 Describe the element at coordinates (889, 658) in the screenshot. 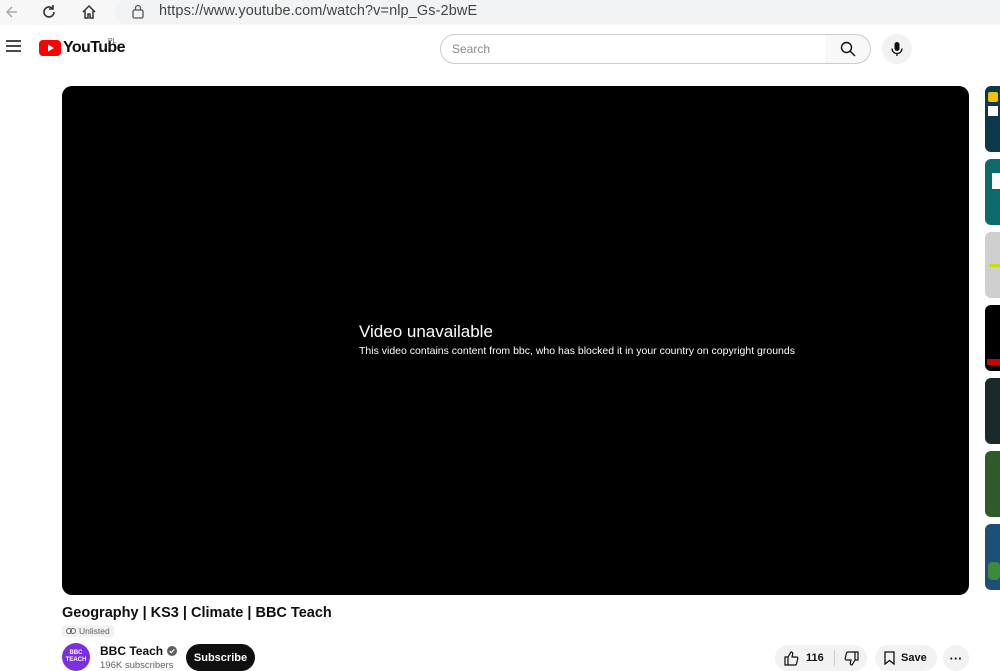

I see `bookmark-icon` at that location.